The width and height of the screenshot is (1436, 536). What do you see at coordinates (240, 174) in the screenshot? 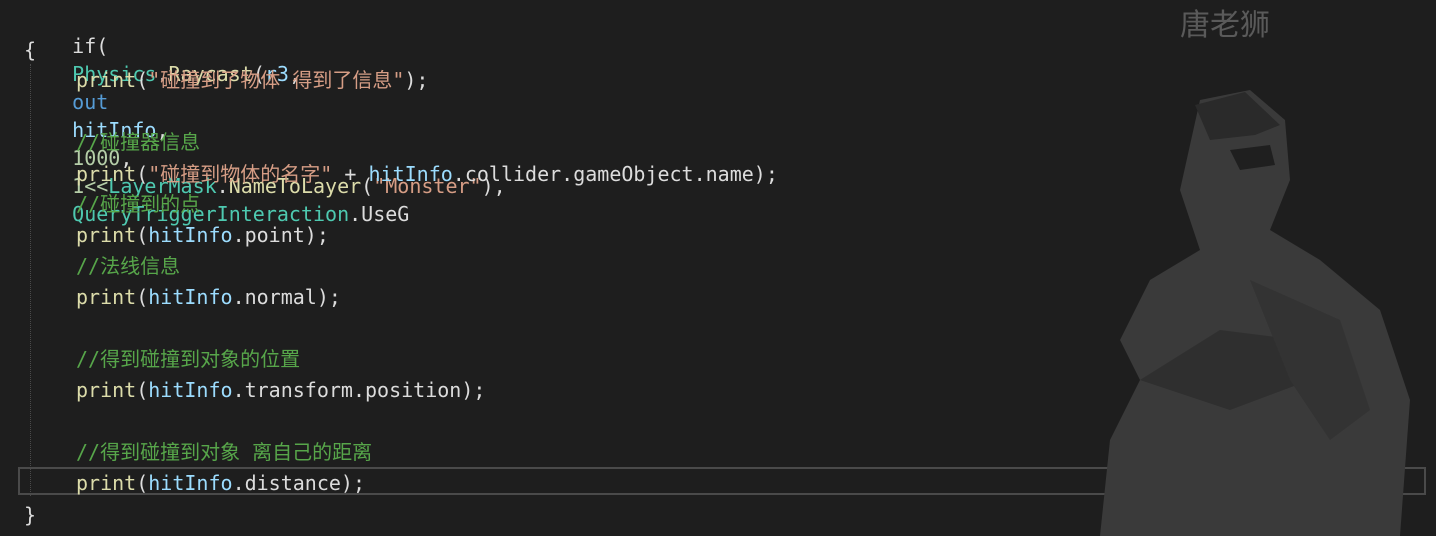
I see `string-literal: "碰撞到物体的名字"` at bounding box center [240, 174].